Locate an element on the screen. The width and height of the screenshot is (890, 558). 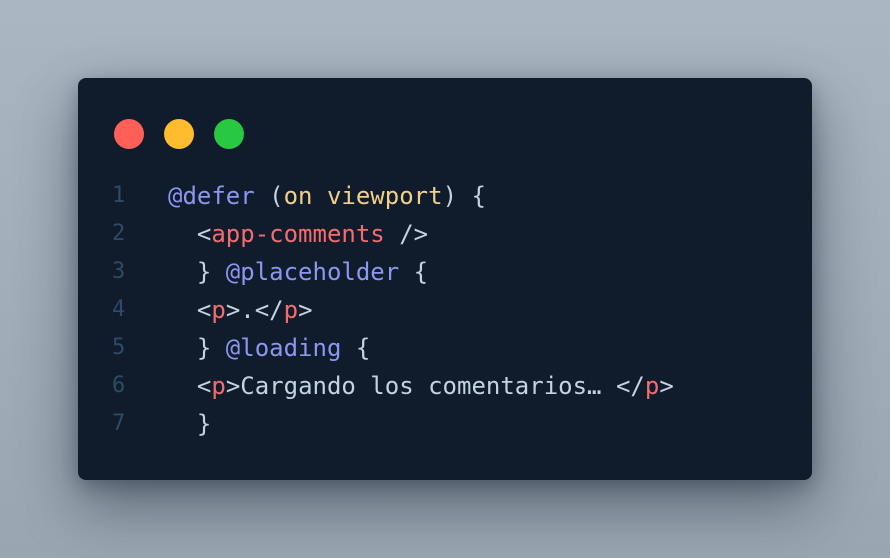
code-token-punc: ) { is located at coordinates (464, 196).